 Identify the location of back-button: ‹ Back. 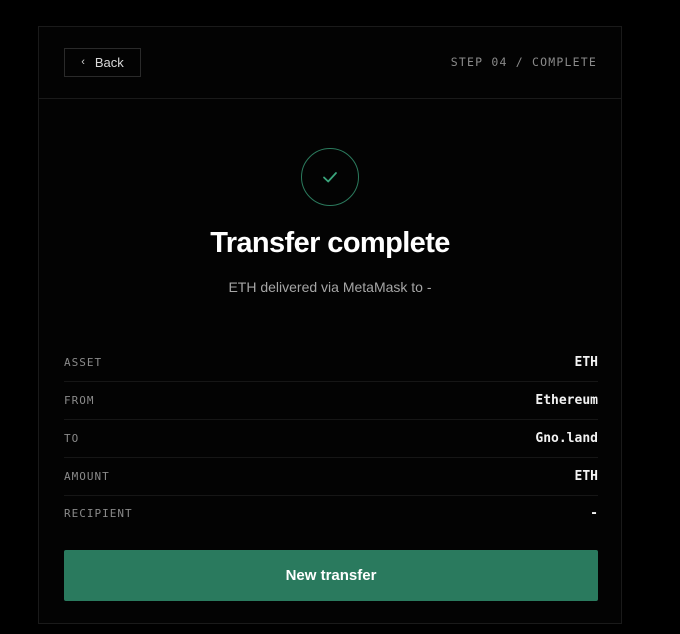
(102, 62).